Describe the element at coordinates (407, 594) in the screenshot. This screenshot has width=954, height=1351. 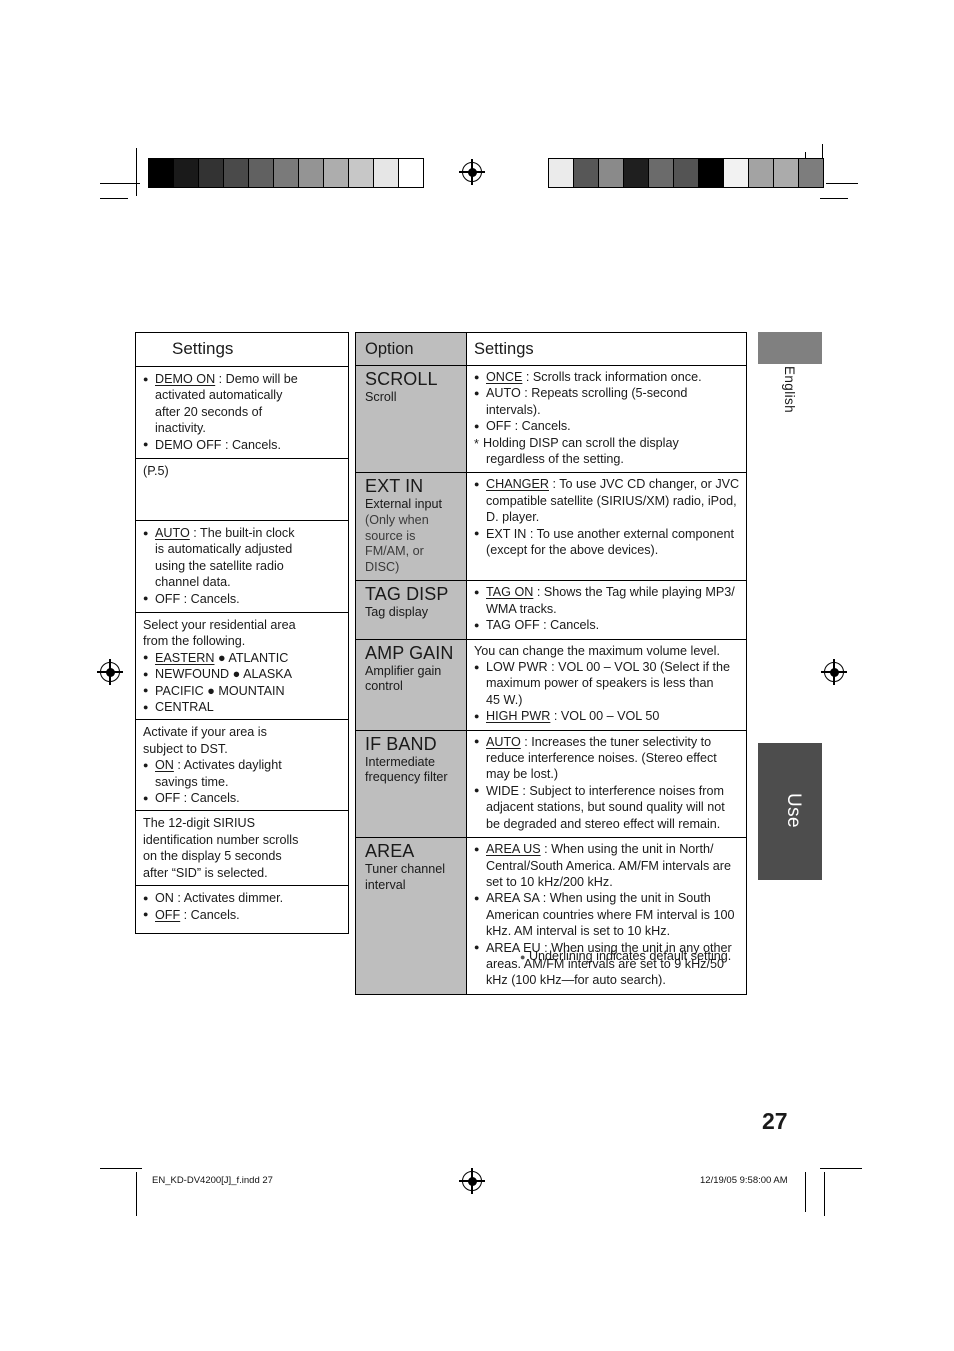
I see `option-code: TAG DISP` at that location.